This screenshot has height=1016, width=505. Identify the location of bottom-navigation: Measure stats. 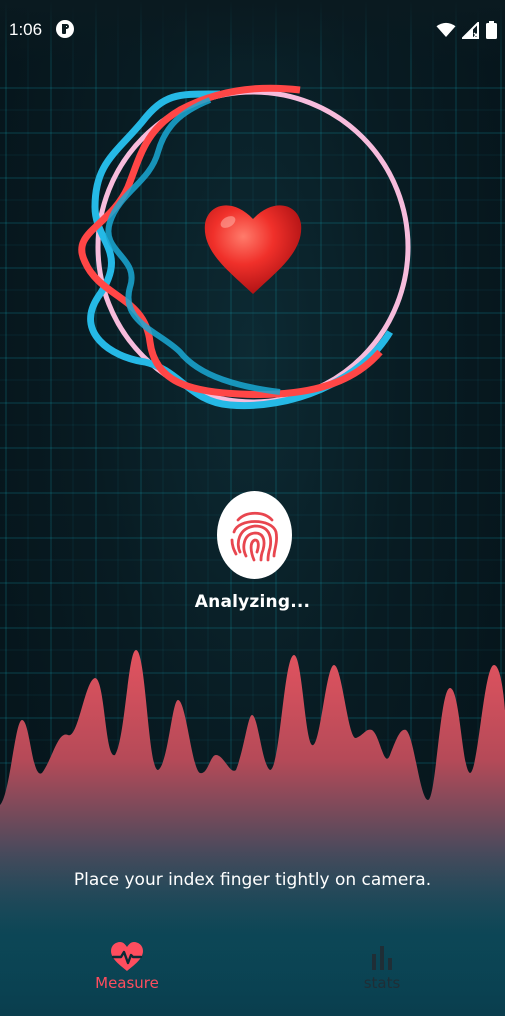
(252, 973).